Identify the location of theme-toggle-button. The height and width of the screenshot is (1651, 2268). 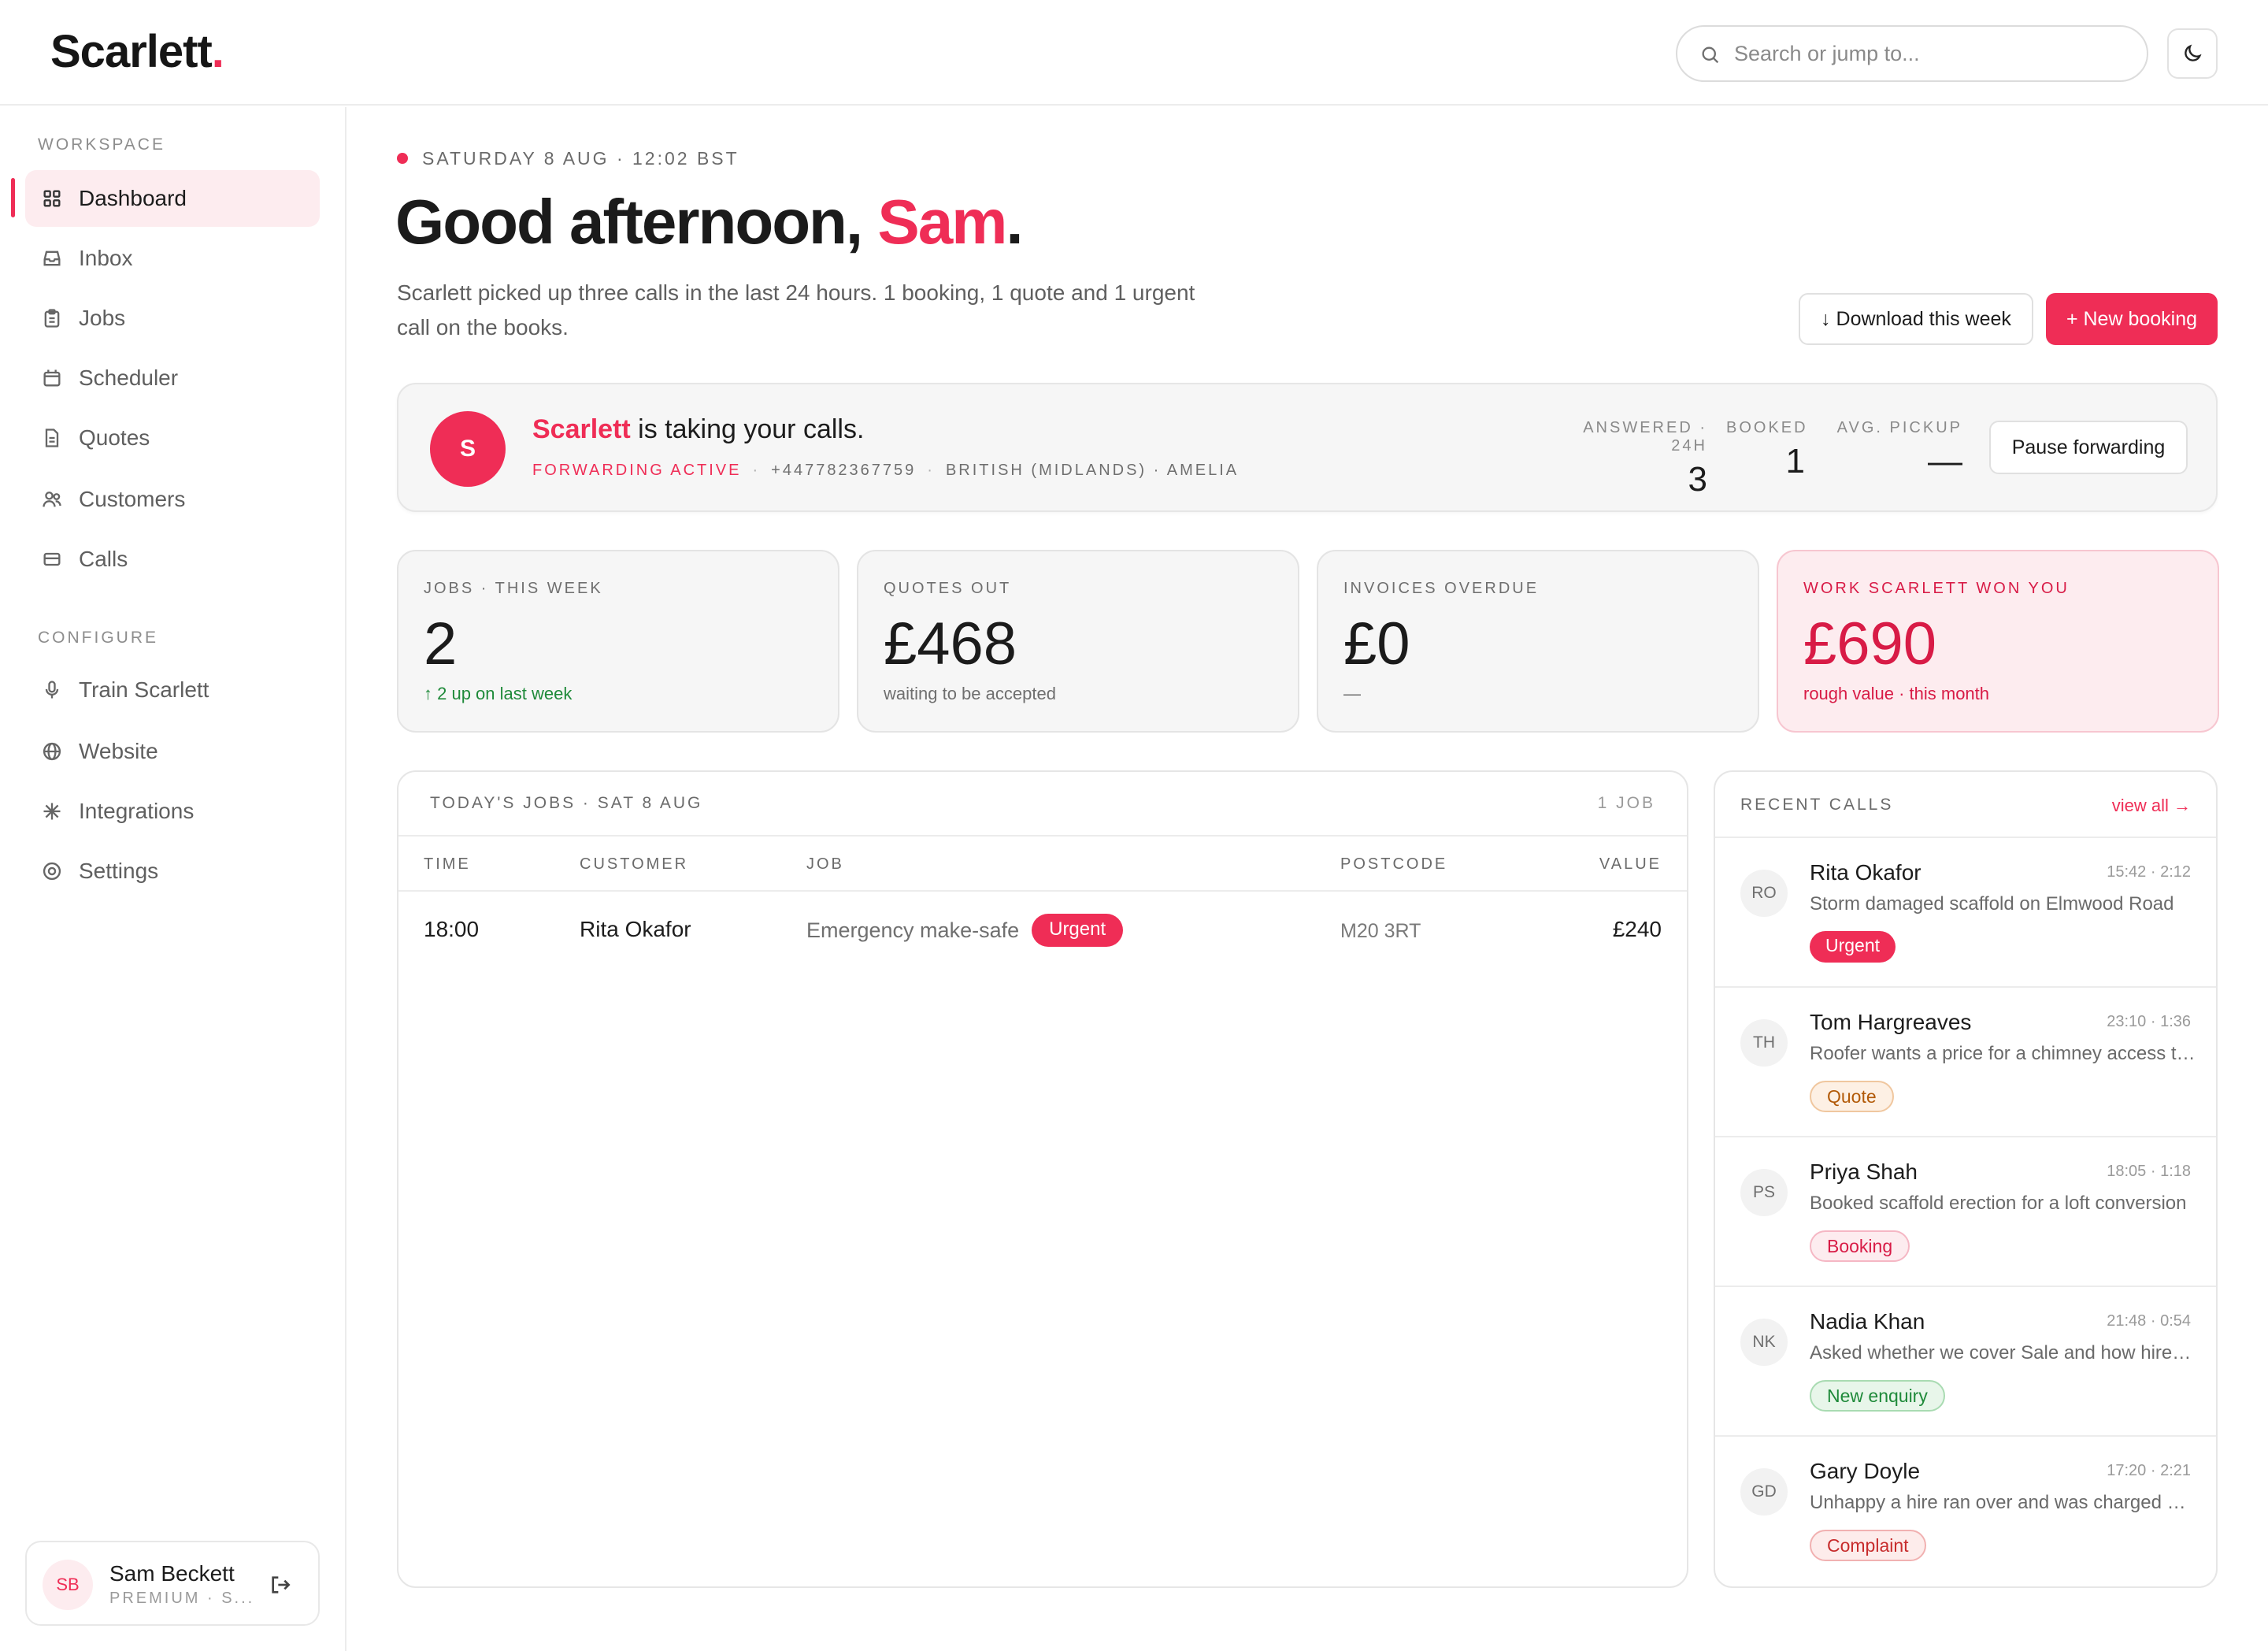
(2192, 54).